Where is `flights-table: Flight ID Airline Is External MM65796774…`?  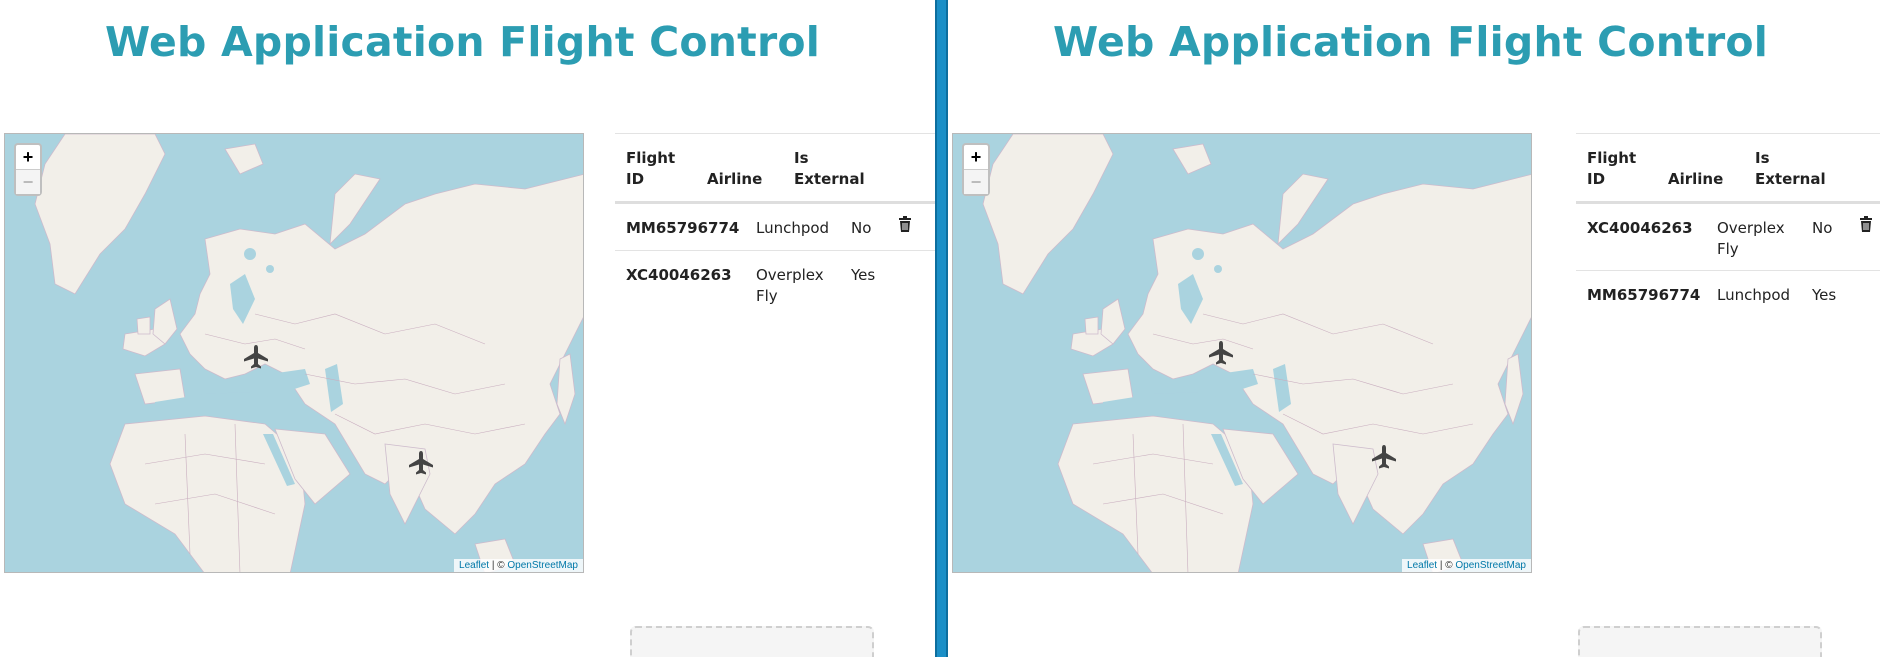 flights-table: Flight ID Airline Is External MM65796774… is located at coordinates (775, 225).